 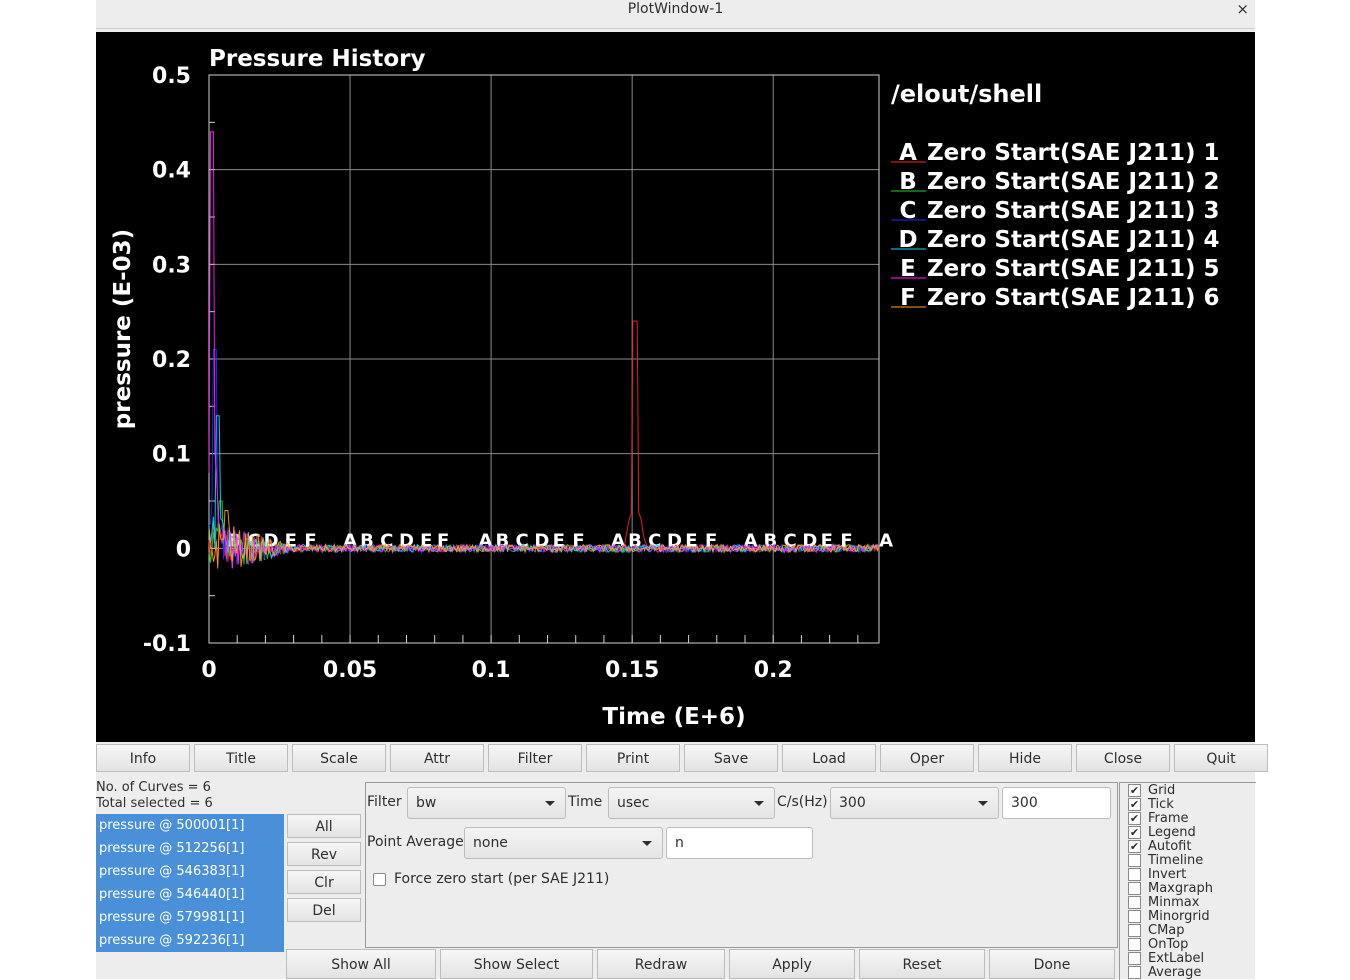 What do you see at coordinates (585, 802) in the screenshot?
I see `time-label: Time` at bounding box center [585, 802].